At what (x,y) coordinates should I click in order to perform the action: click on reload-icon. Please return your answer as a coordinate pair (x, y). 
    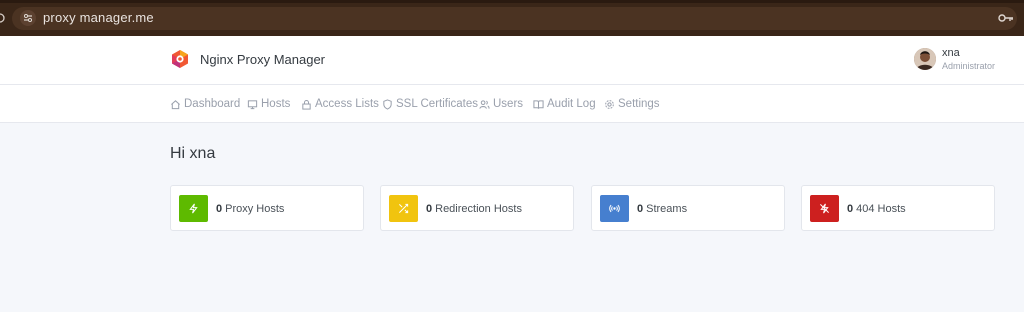
    Looking at the image, I should click on (3, 18).